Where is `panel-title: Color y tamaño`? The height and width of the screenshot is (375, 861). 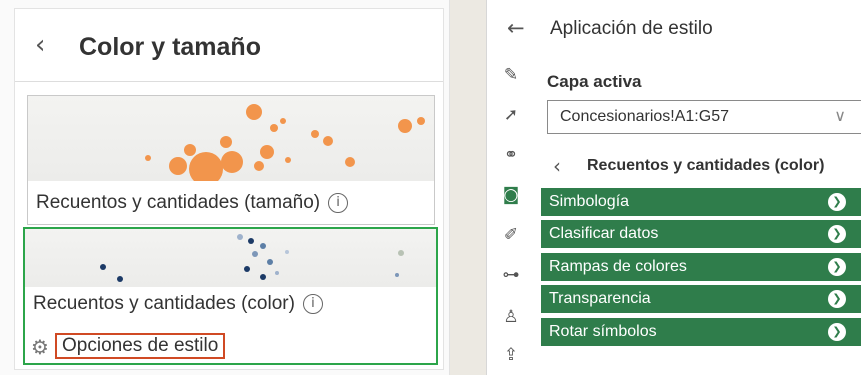
panel-title: Color y tamaño is located at coordinates (170, 47).